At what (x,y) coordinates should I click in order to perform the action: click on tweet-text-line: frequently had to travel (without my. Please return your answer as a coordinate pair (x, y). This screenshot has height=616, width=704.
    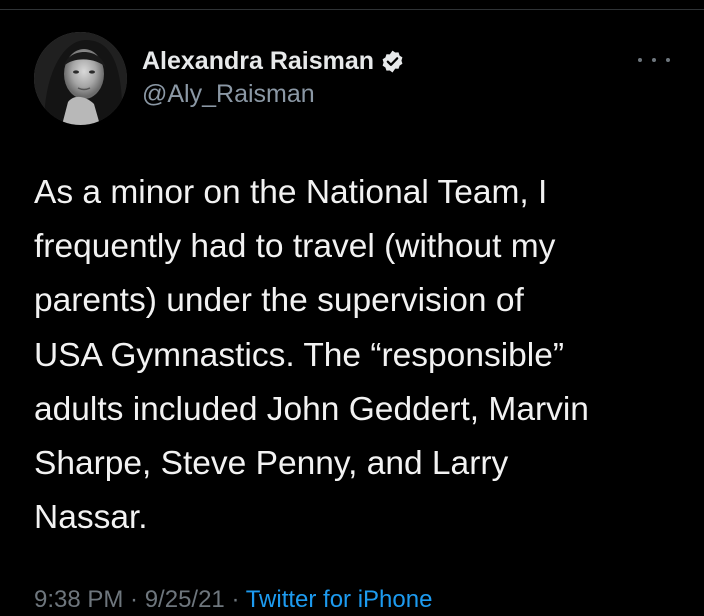
    Looking at the image, I should click on (295, 247).